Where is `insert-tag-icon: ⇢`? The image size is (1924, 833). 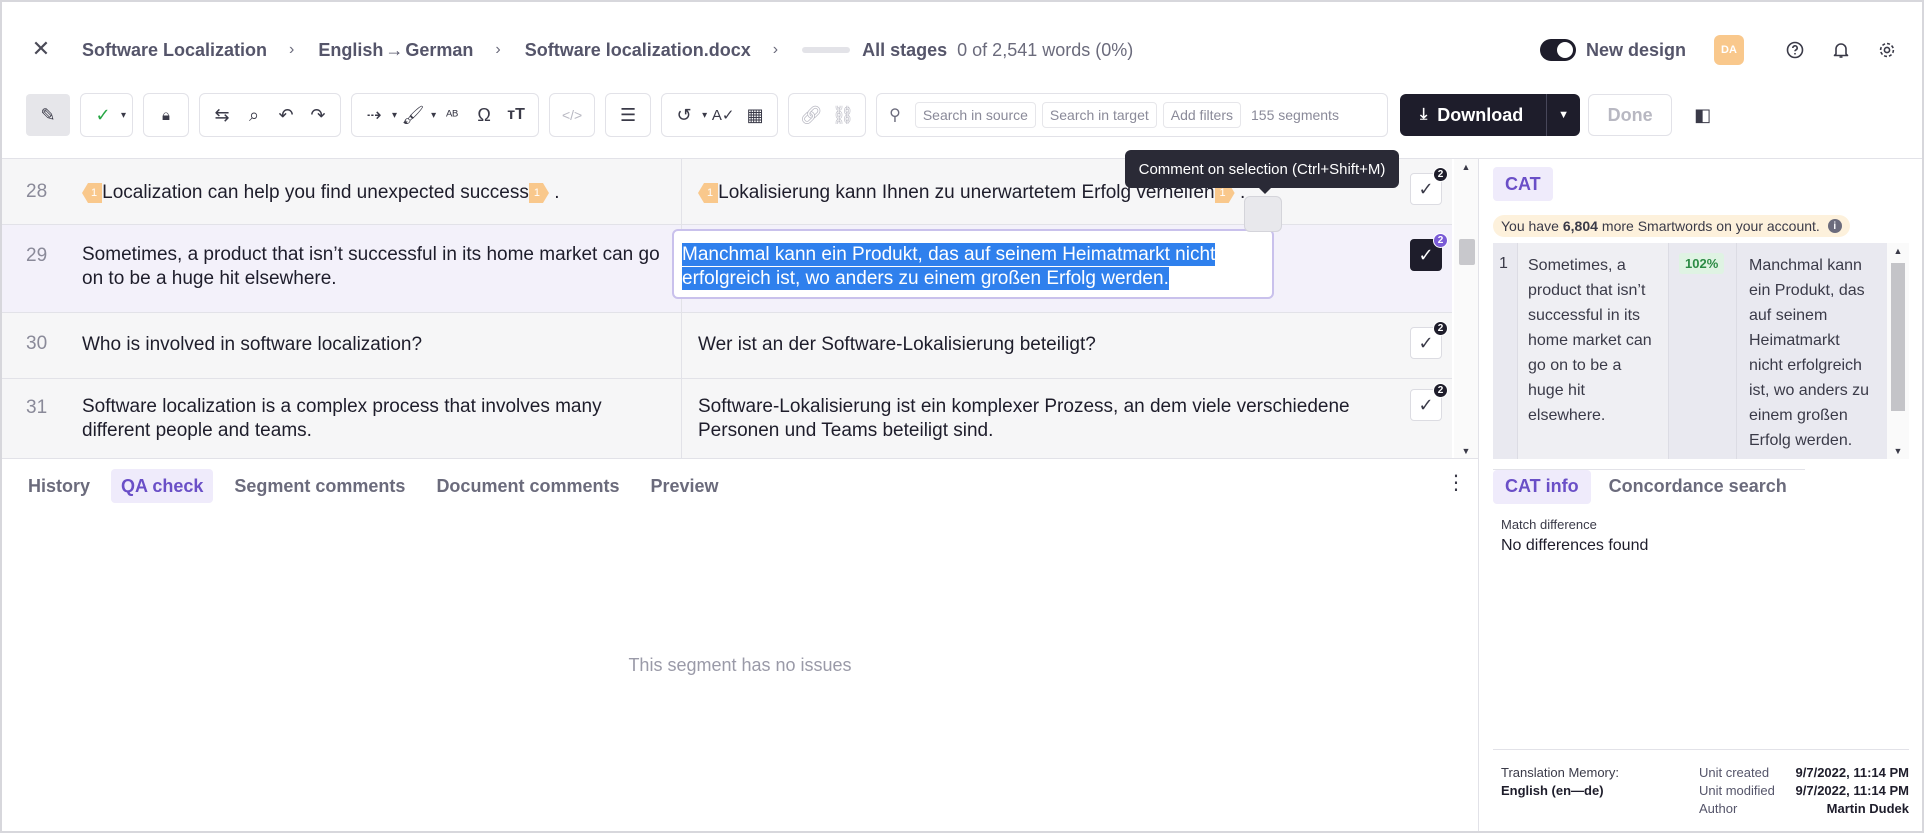 insert-tag-icon: ⇢ is located at coordinates (374, 115).